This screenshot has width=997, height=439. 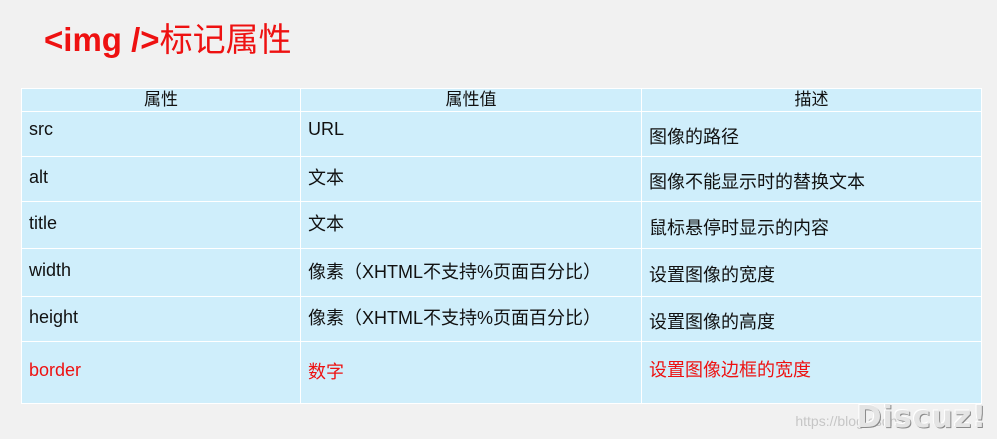 What do you see at coordinates (811, 319) in the screenshot?
I see `description-cell: 设置图像的高度` at bounding box center [811, 319].